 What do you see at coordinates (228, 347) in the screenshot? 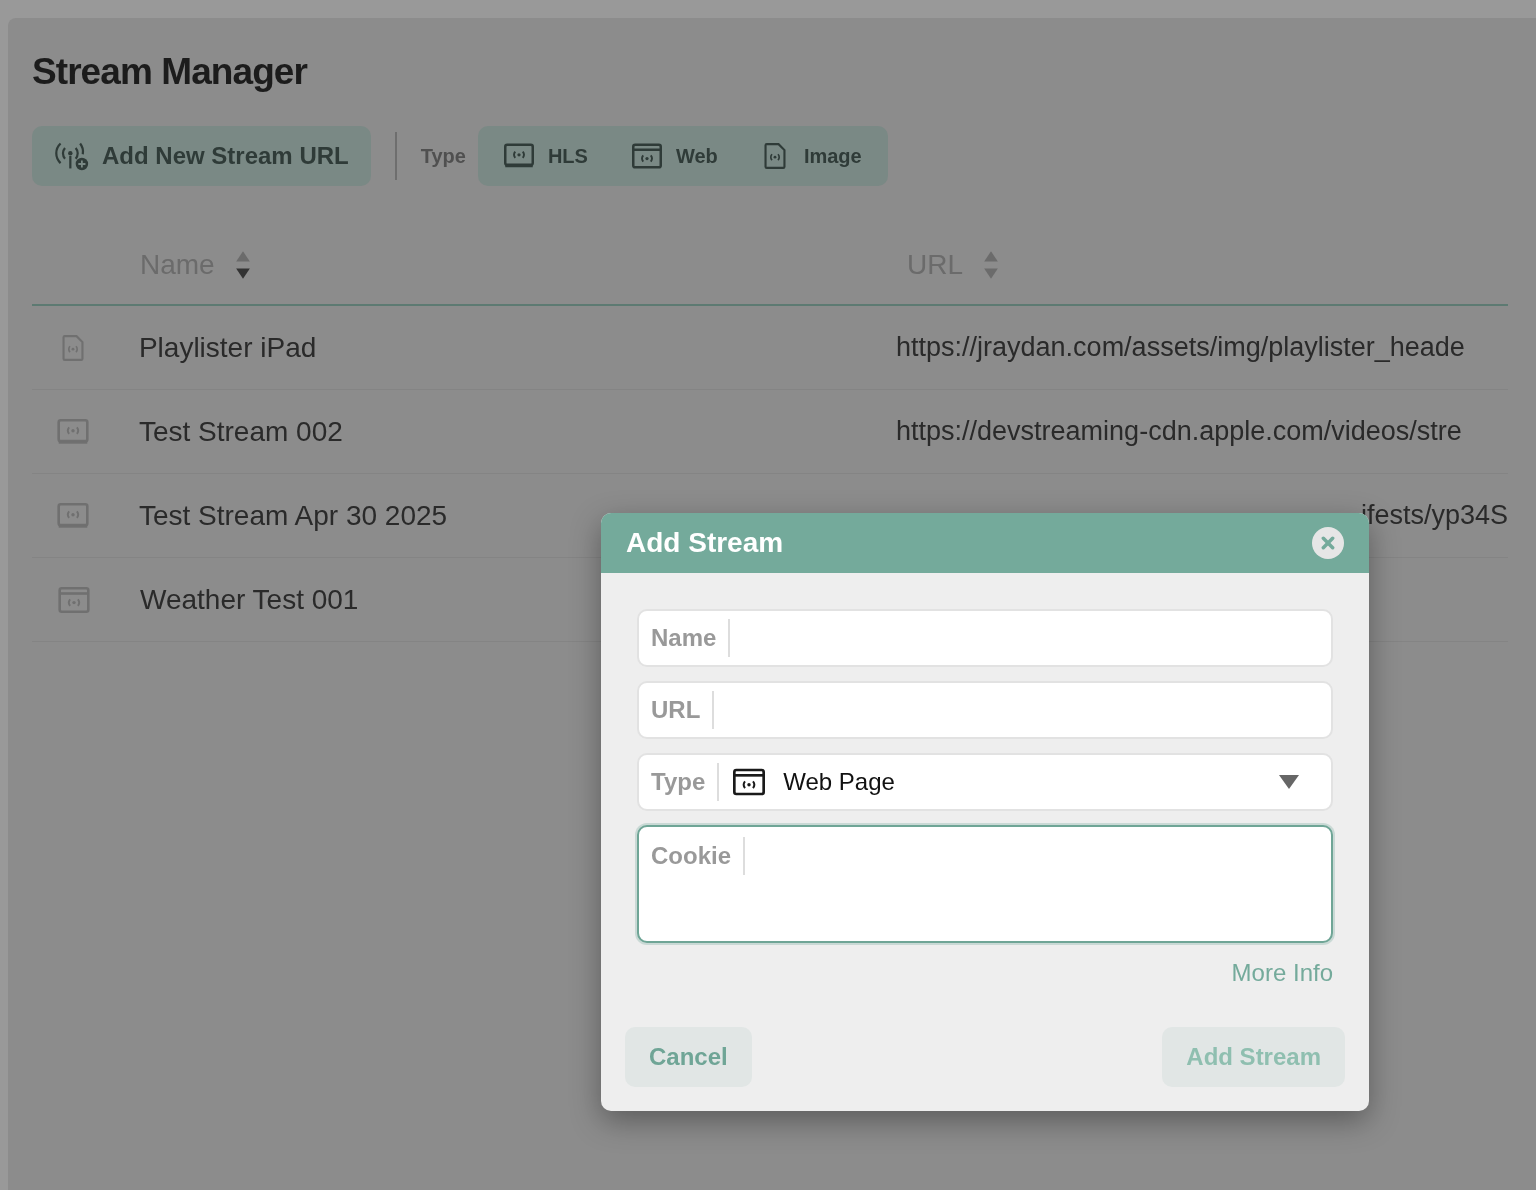
I see `table-cell-text: Playlister iPad` at bounding box center [228, 347].